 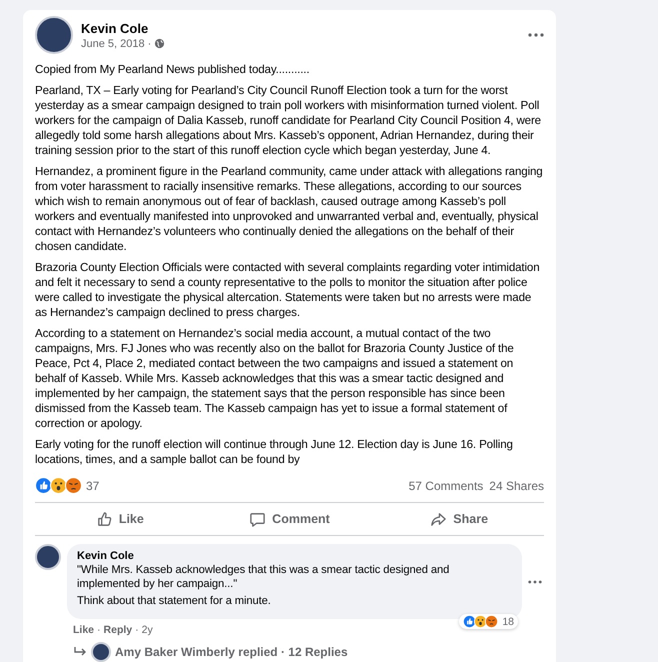 I want to click on commenter-name: Kevin Cole, so click(x=294, y=556).